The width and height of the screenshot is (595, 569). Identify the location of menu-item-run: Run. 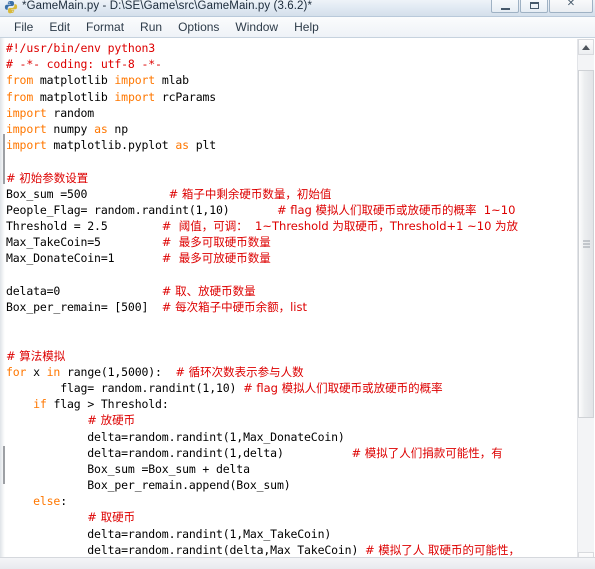
(151, 27).